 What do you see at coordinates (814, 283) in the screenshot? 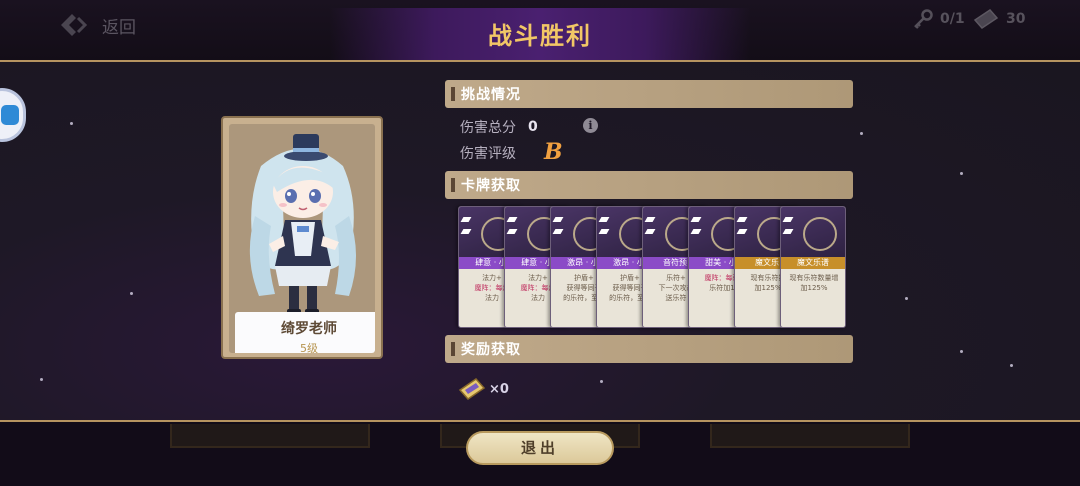
I see `card-description: 现有乐符数量增 加125%` at bounding box center [814, 283].